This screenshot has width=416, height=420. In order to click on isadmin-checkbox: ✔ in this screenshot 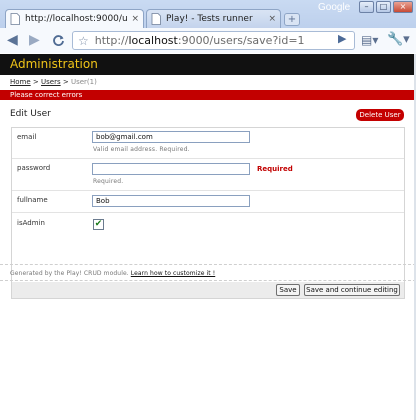, I will do `click(98, 224)`.